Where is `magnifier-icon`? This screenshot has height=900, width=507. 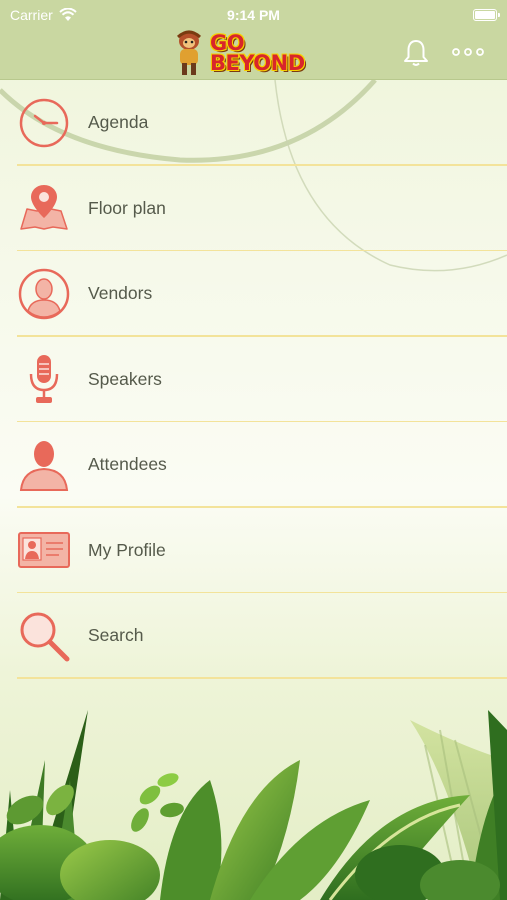
magnifier-icon is located at coordinates (45, 637).